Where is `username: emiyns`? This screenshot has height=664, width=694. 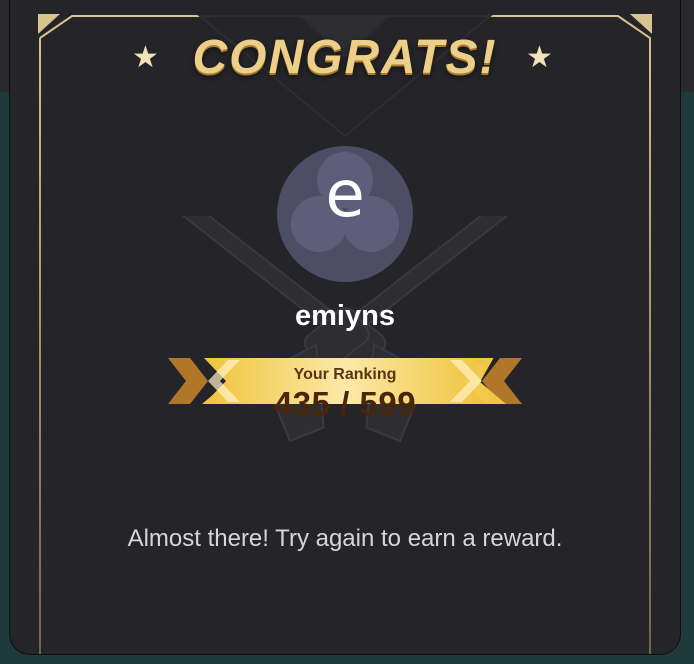
username: emiyns is located at coordinates (345, 316).